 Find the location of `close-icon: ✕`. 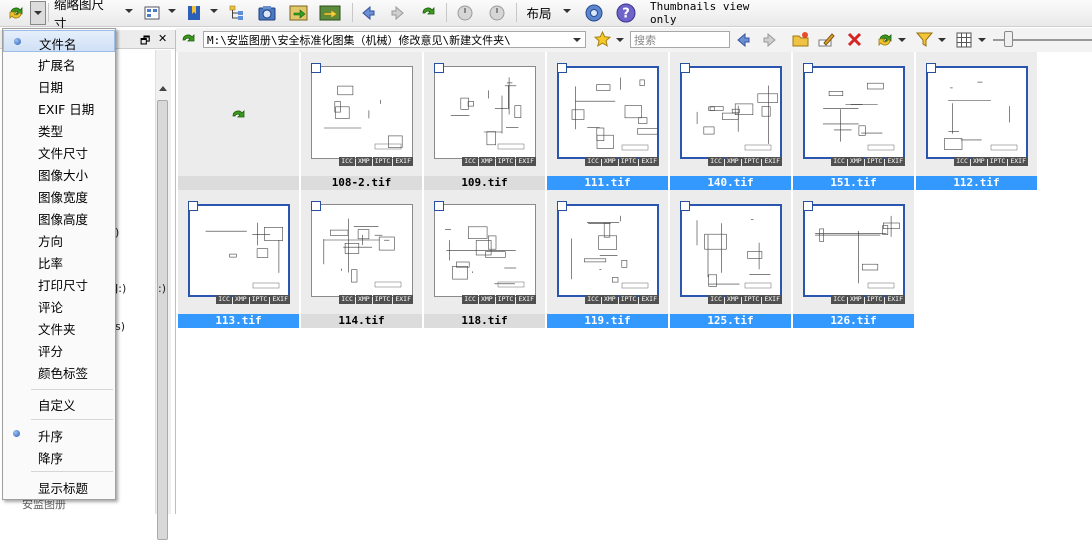

close-icon: ✕ is located at coordinates (162, 38).